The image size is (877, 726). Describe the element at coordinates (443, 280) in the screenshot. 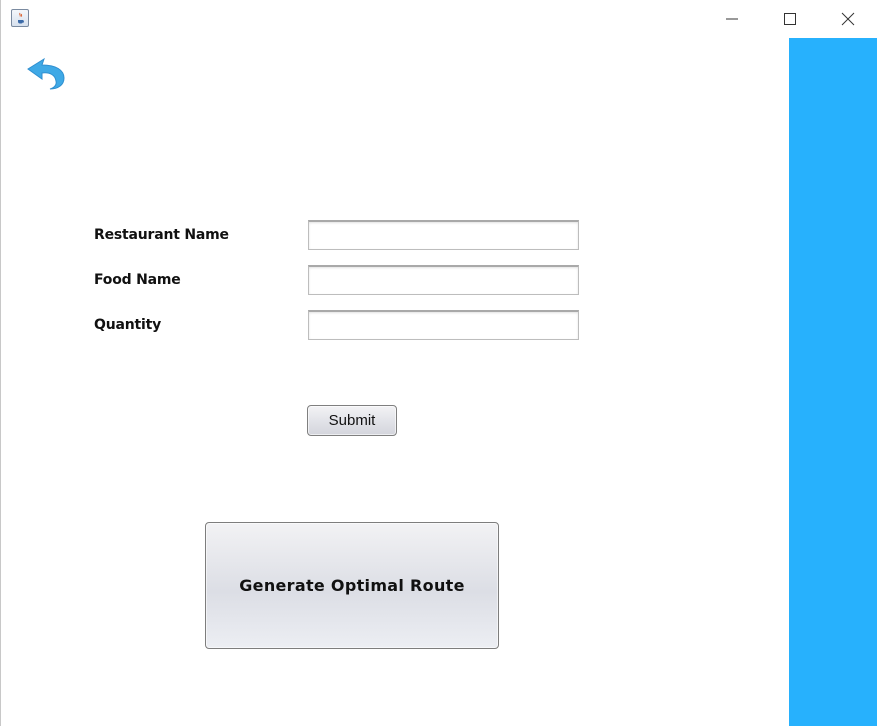

I see `food-name-input` at that location.